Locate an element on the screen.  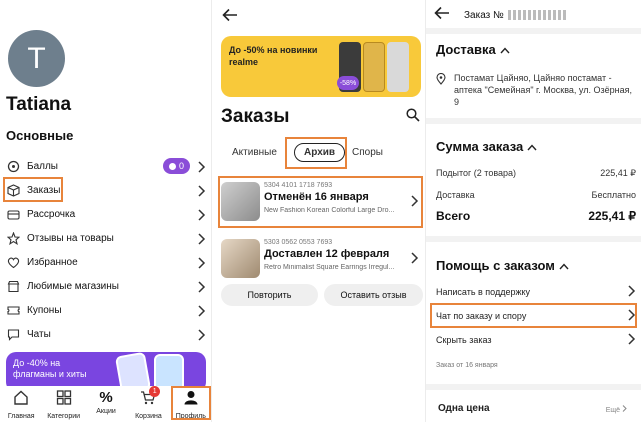
archive-tab-highlight is located at coordinates (316, 153).